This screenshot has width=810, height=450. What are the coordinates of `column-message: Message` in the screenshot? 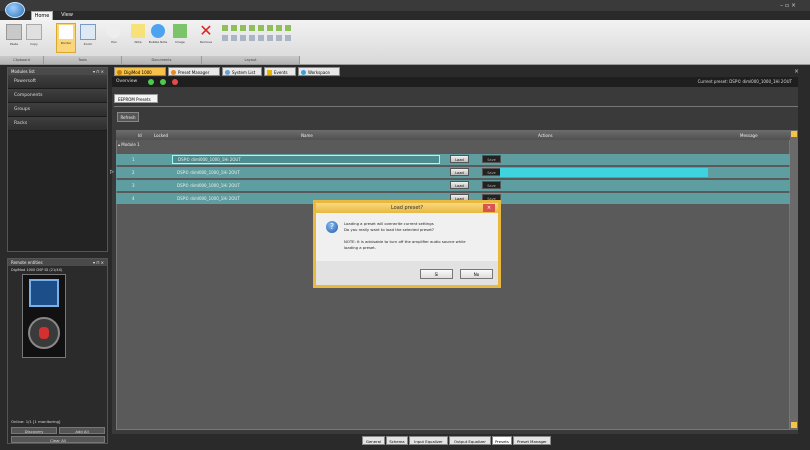 It's located at (749, 135).